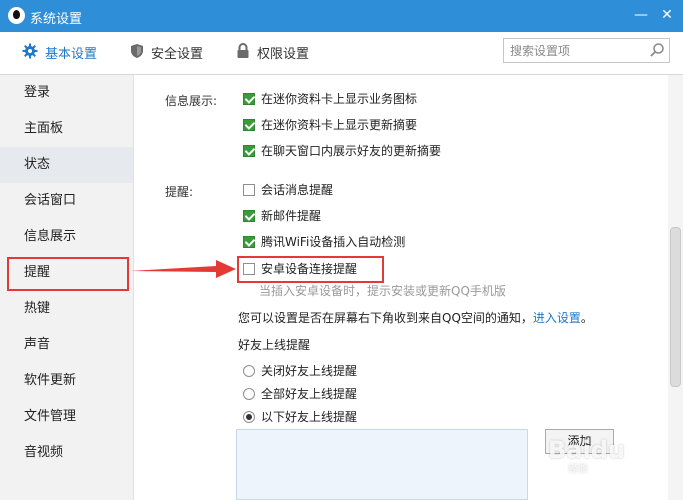 This screenshot has height=500, width=683. I want to click on sidebar-item-hotkeys: 热键, so click(66, 309).